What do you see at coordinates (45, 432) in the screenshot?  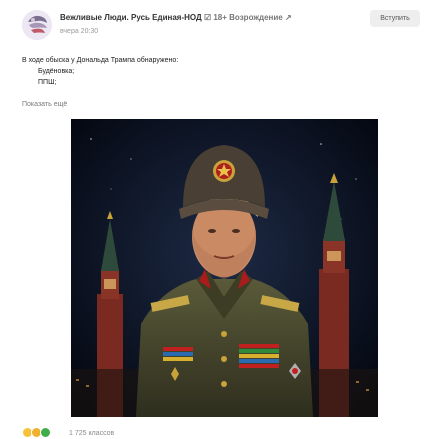 I see `emoji-green-icon` at bounding box center [45, 432].